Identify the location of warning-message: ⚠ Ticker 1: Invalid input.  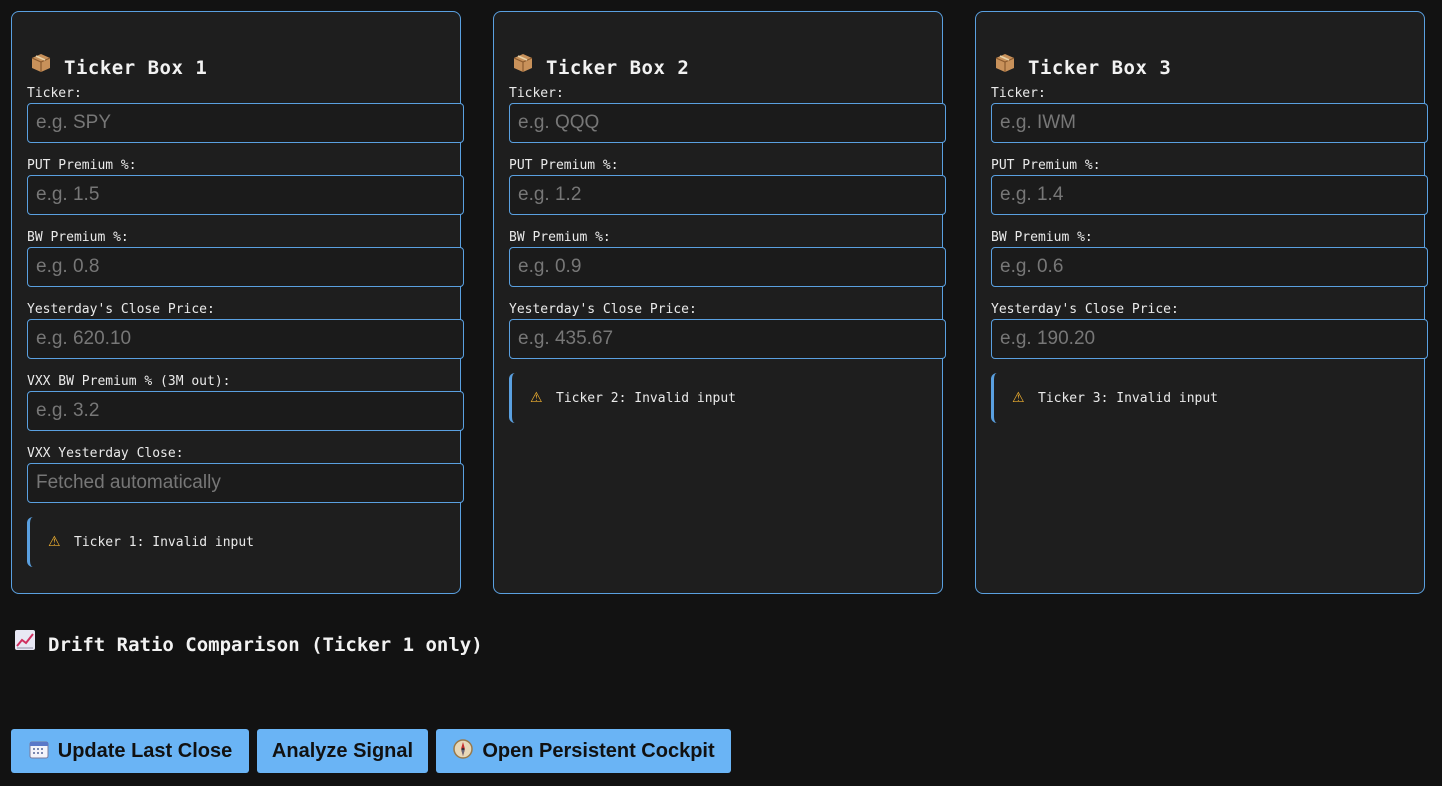
(237, 542).